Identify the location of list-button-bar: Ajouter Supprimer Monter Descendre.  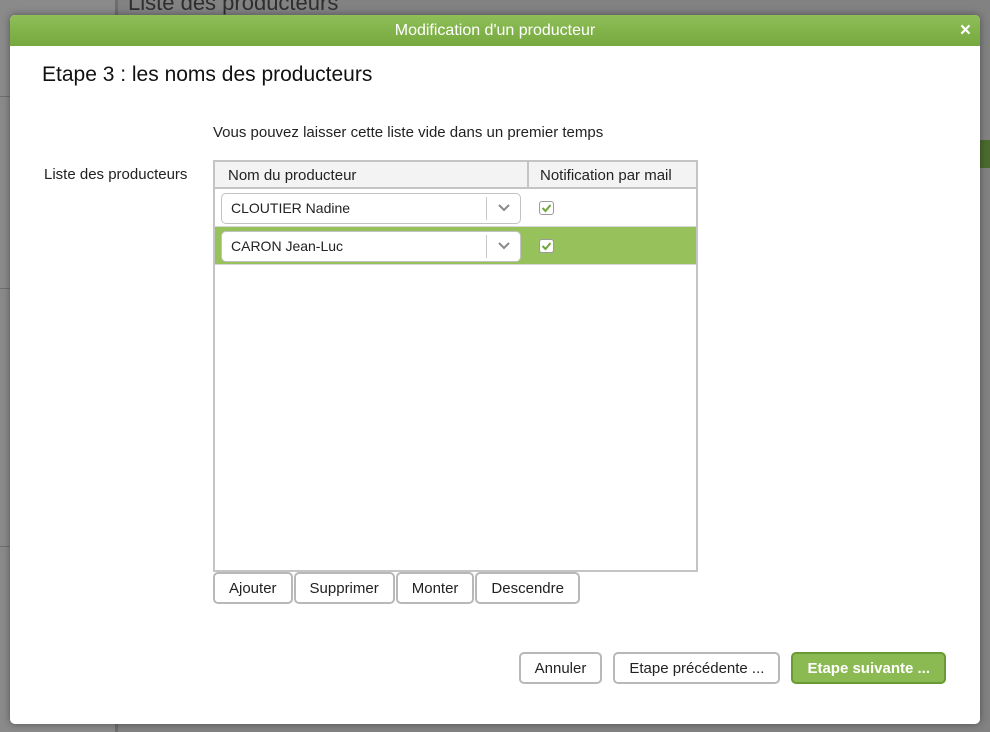
(396, 588).